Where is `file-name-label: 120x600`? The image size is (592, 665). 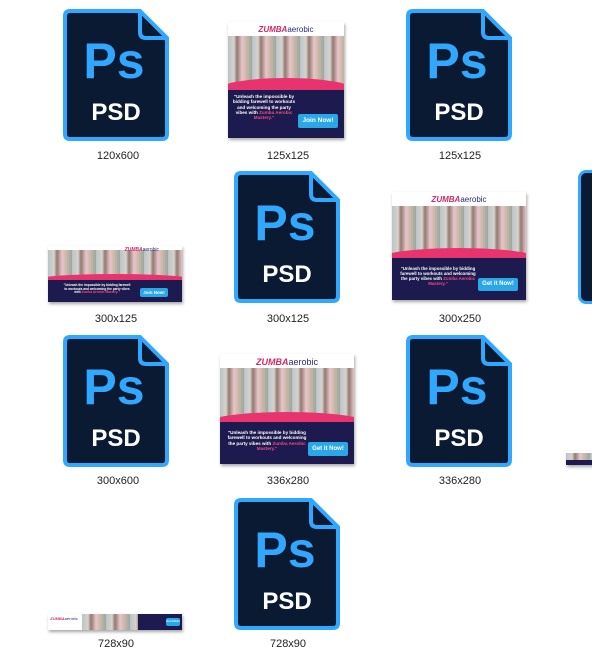 file-name-label: 120x600 is located at coordinates (118, 156).